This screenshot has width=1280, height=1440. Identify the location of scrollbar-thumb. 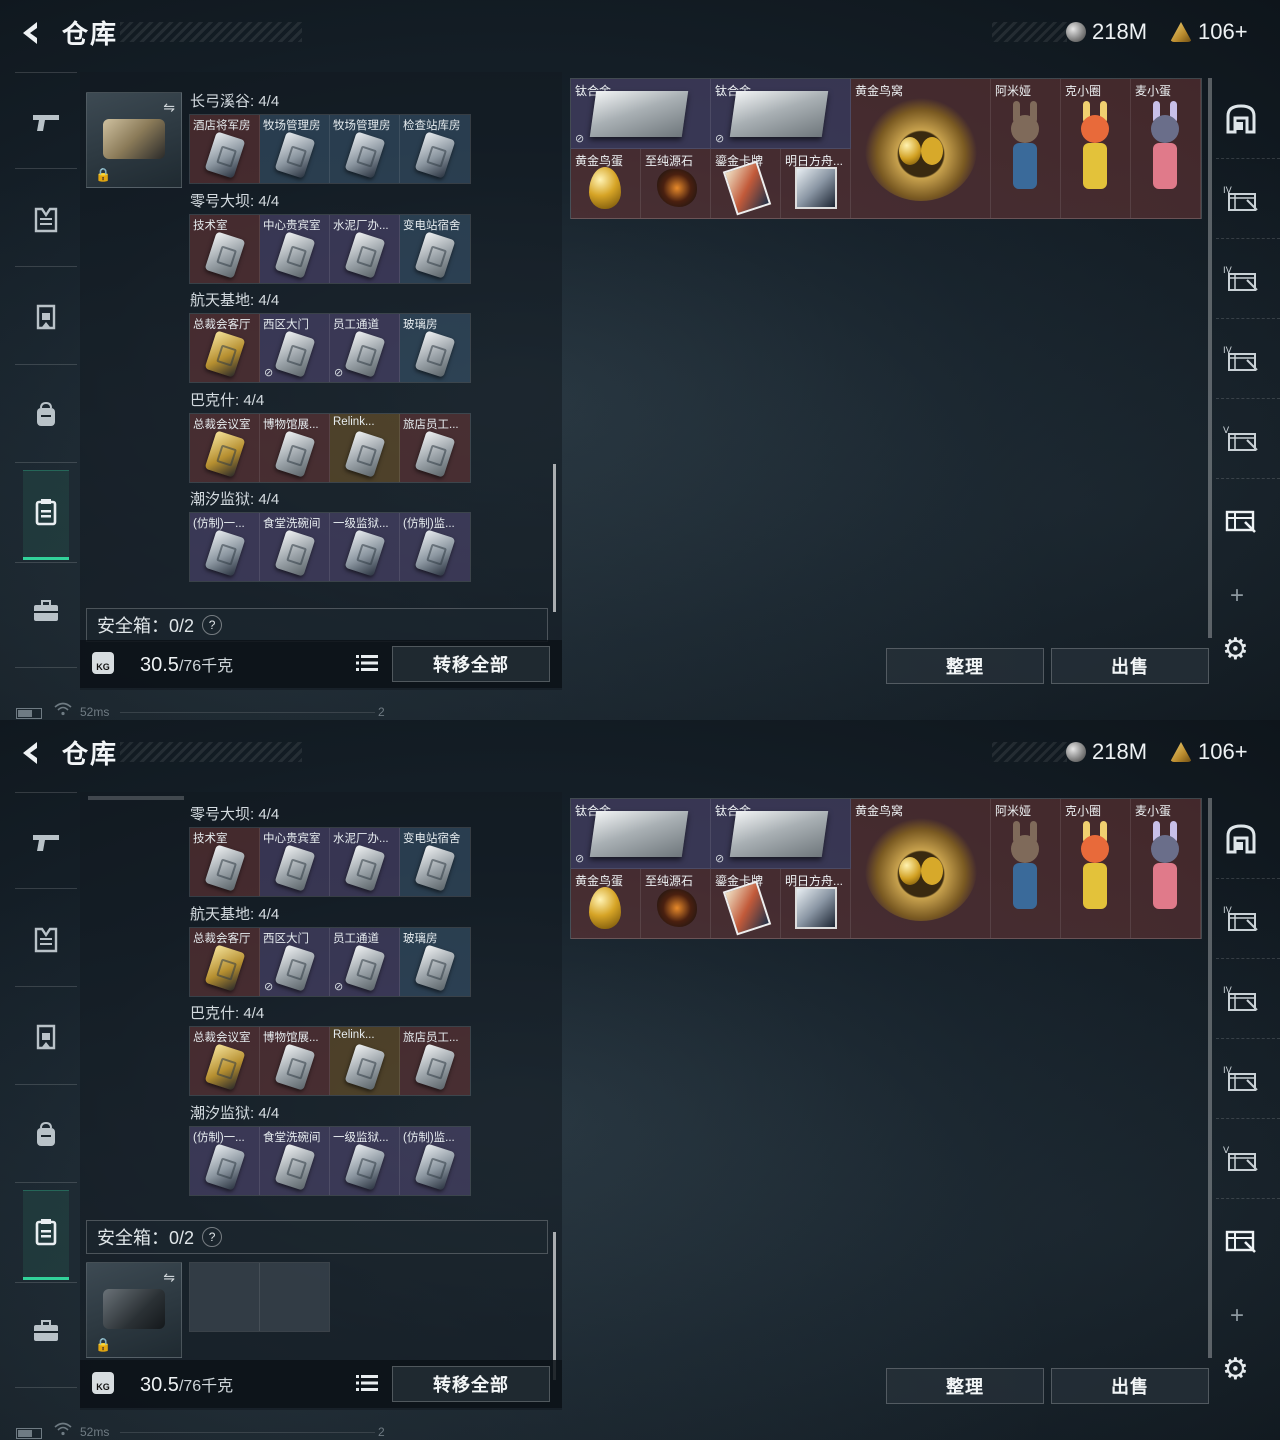
(554, 1306).